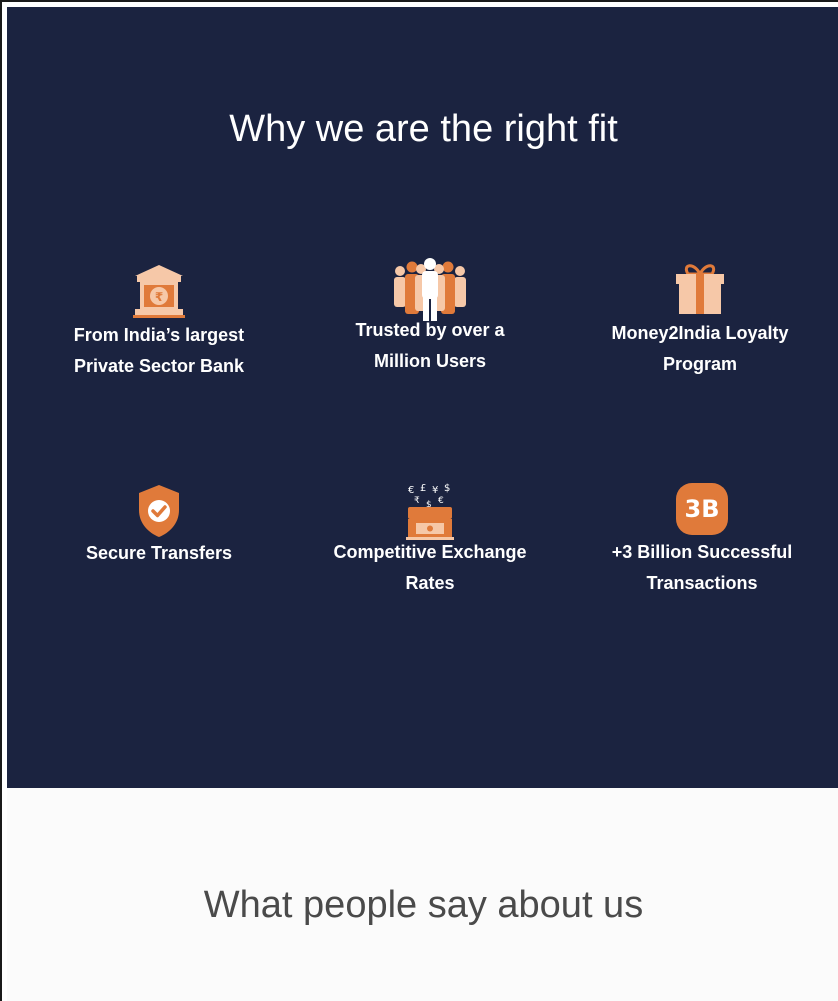 The image size is (838, 1001). Describe the element at coordinates (700, 320) in the screenshot. I see `feature-loyalty-program: Money2India Loyalty Program` at that location.